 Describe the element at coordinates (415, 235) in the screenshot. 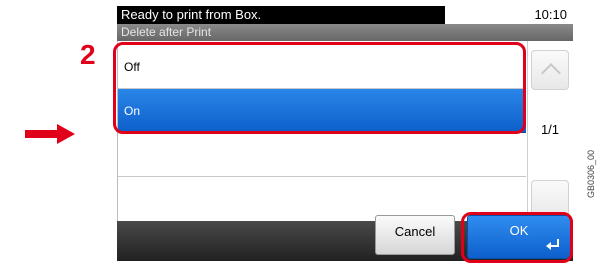

I see `cancel-button: Cancel` at that location.